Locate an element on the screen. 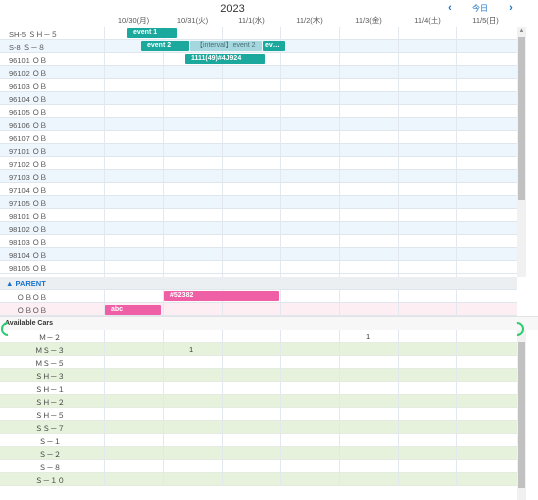  car-label: Ｓ－１ is located at coordinates (50, 441).